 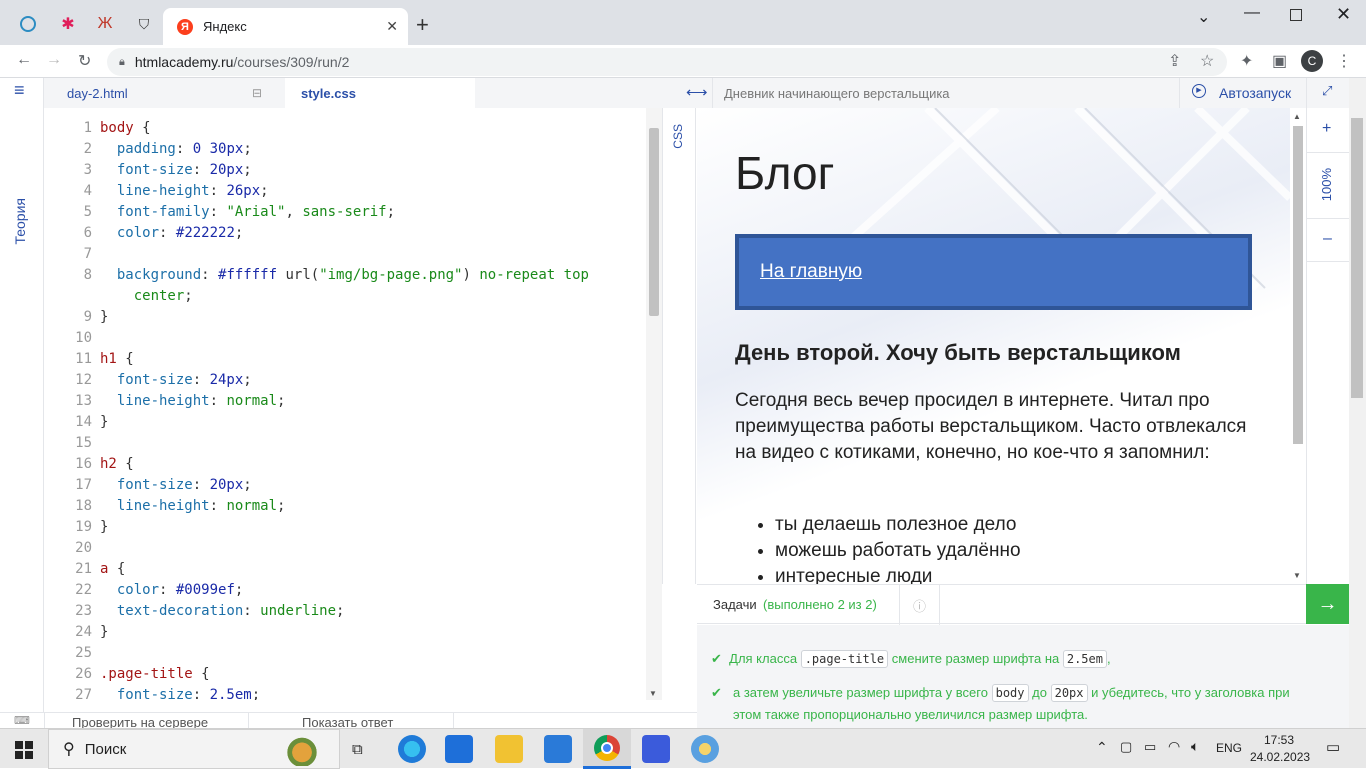 I want to click on code-line: h1 {, so click(x=344, y=359).